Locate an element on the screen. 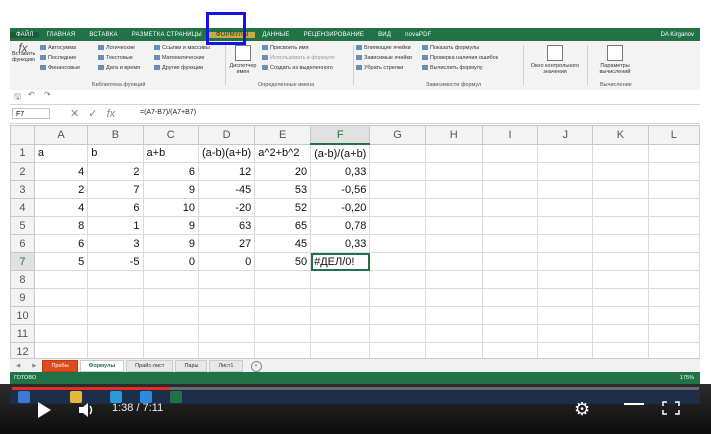 This screenshot has width=711, height=434. column-header-a: A is located at coordinates (61, 135).